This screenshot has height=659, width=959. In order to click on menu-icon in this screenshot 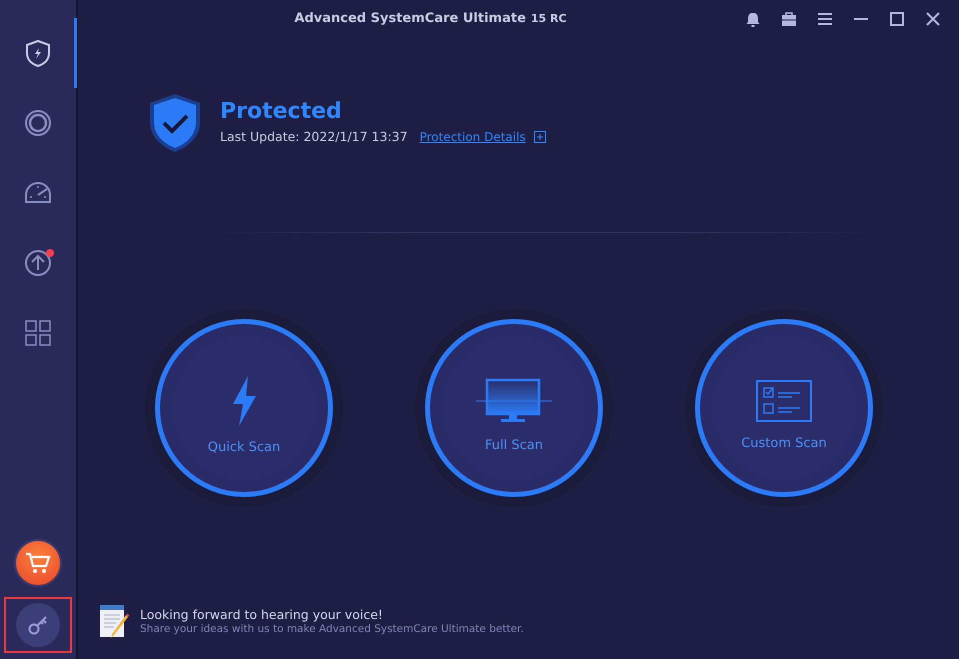, I will do `click(825, 19)`.